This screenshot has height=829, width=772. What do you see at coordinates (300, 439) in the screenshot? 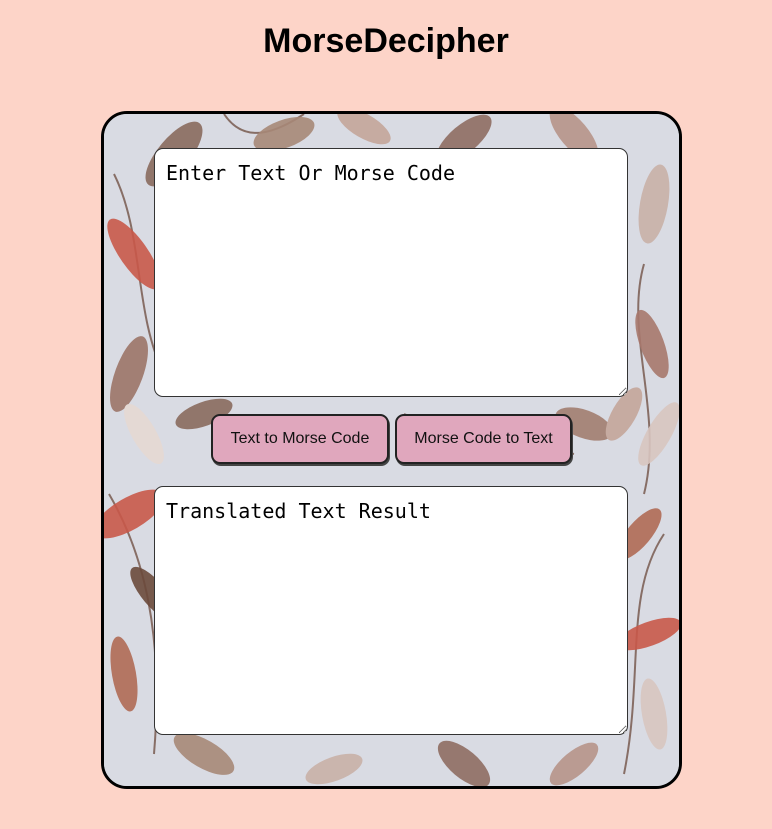
I see `text-to-morse-button: Text to Morse Code` at bounding box center [300, 439].